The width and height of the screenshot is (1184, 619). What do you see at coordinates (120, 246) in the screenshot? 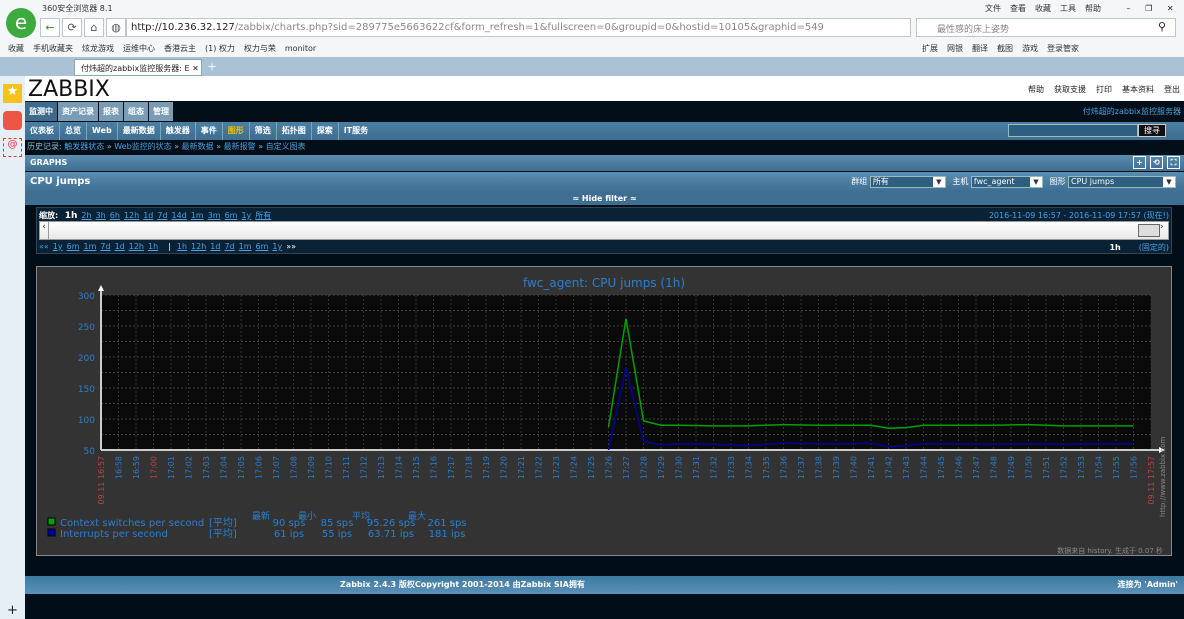
I see `nav-back-option: 1d` at bounding box center [120, 246].